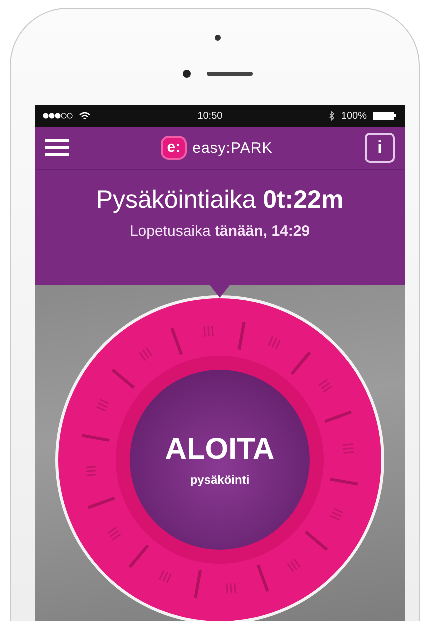  What do you see at coordinates (220, 231) in the screenshot?
I see `end-time: Lopetusaika tänään, 14:29` at bounding box center [220, 231].